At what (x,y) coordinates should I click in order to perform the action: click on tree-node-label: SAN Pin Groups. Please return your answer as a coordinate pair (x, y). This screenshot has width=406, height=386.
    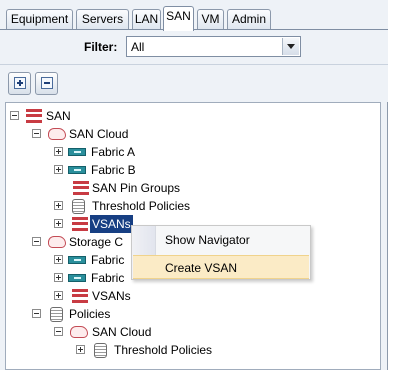
    Looking at the image, I should click on (136, 188).